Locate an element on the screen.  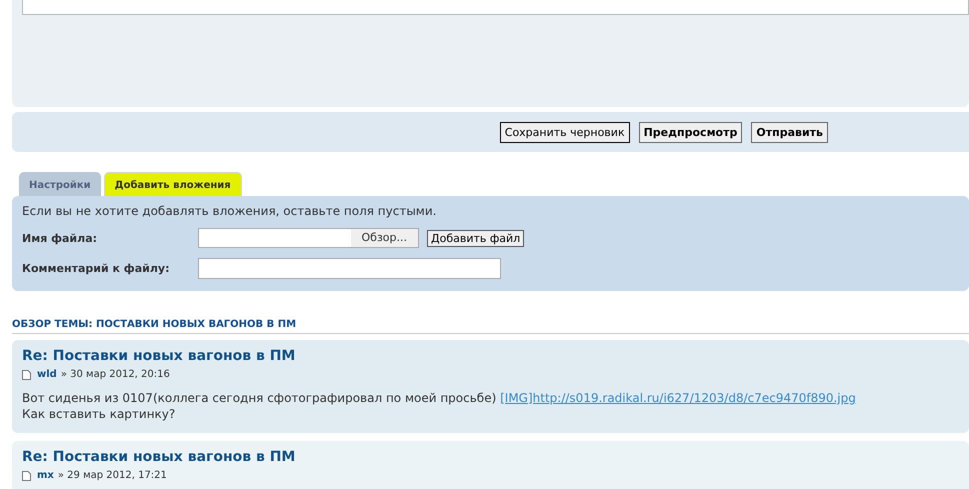
field-label: Имя файла: is located at coordinates (60, 238).